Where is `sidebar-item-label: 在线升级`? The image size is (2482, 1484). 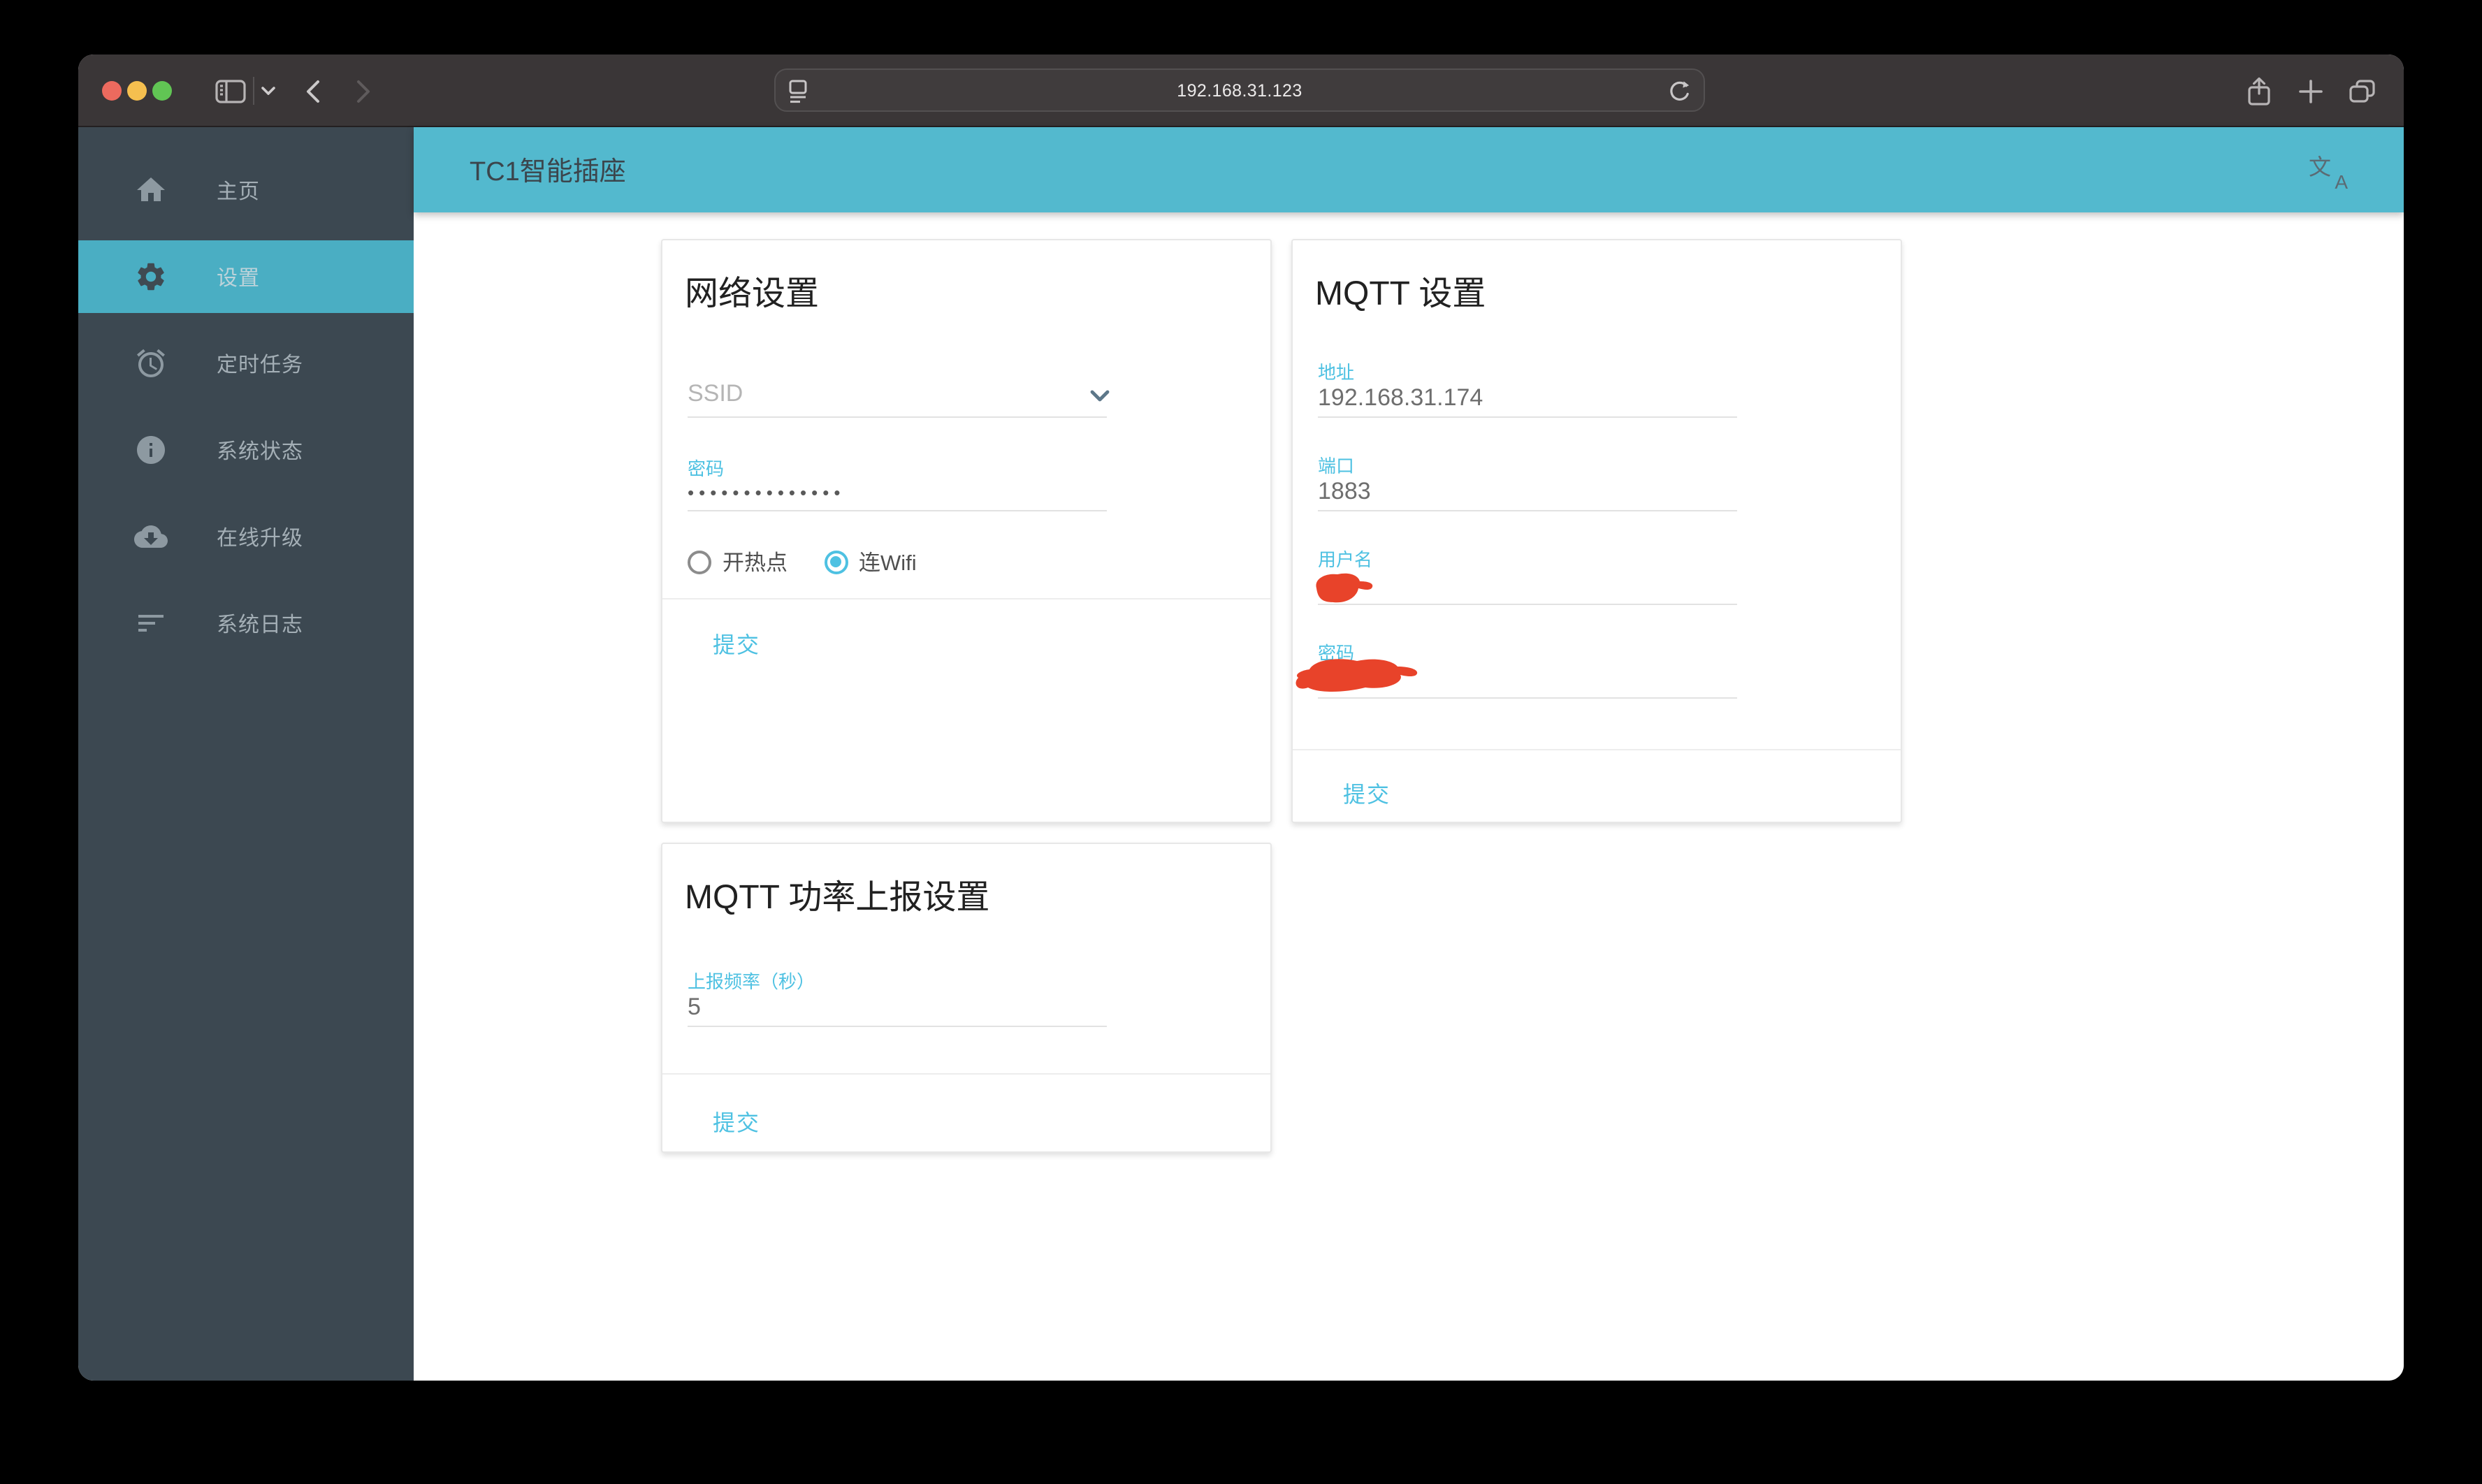 sidebar-item-label: 在线升级 is located at coordinates (260, 538).